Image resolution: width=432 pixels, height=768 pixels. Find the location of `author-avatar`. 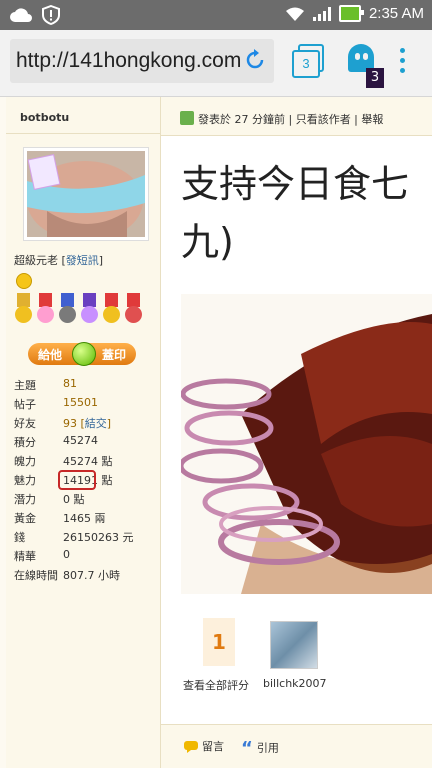

author-avatar is located at coordinates (86, 194).